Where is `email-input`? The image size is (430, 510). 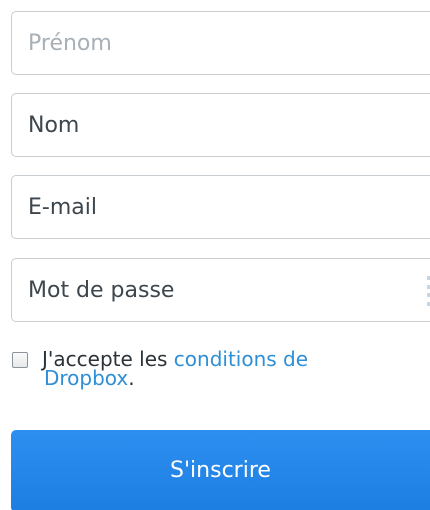
email-input is located at coordinates (221, 207).